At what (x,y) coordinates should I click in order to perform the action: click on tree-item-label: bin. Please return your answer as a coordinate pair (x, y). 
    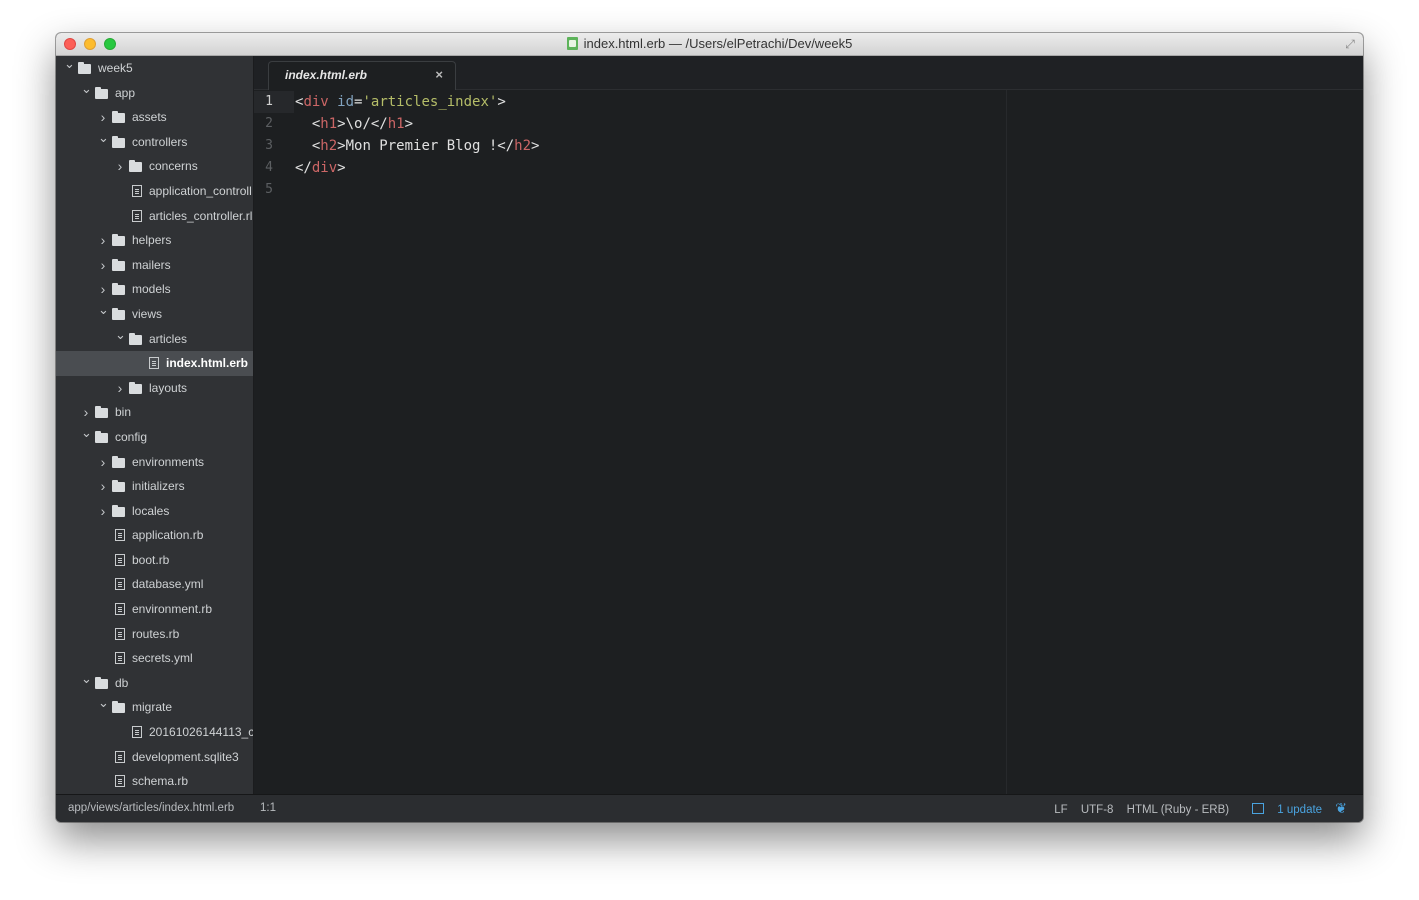
    Looking at the image, I should click on (123, 412).